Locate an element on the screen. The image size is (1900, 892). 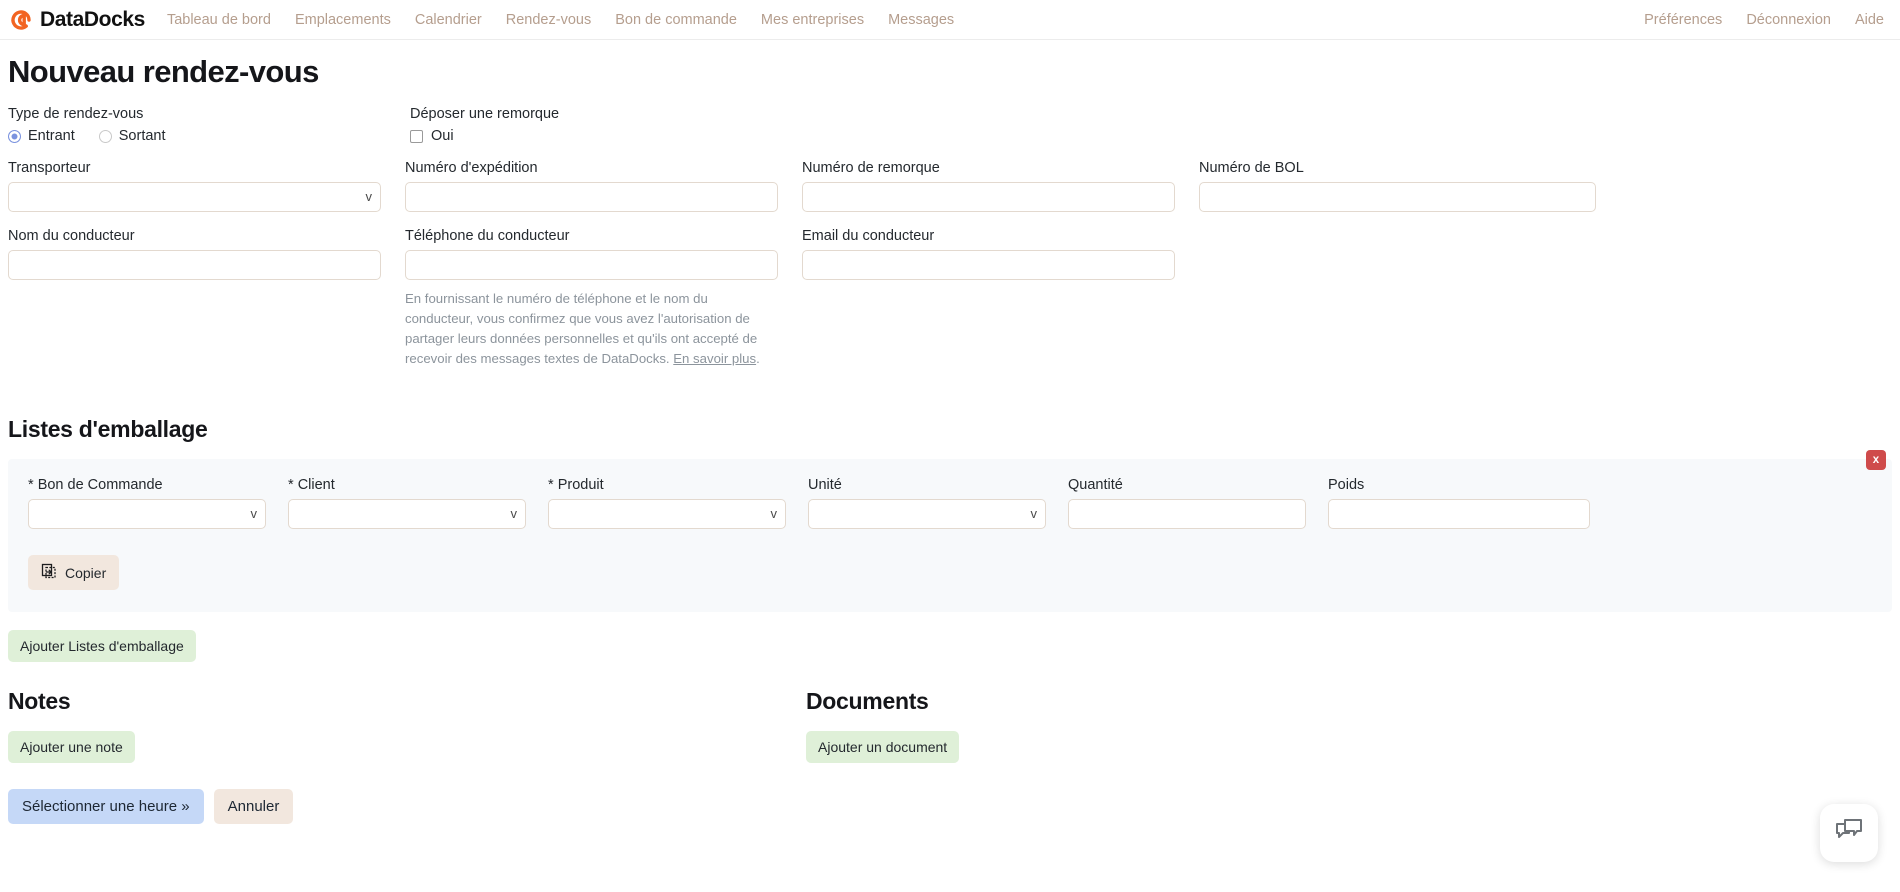
produit-label: * Produit is located at coordinates (667, 485).